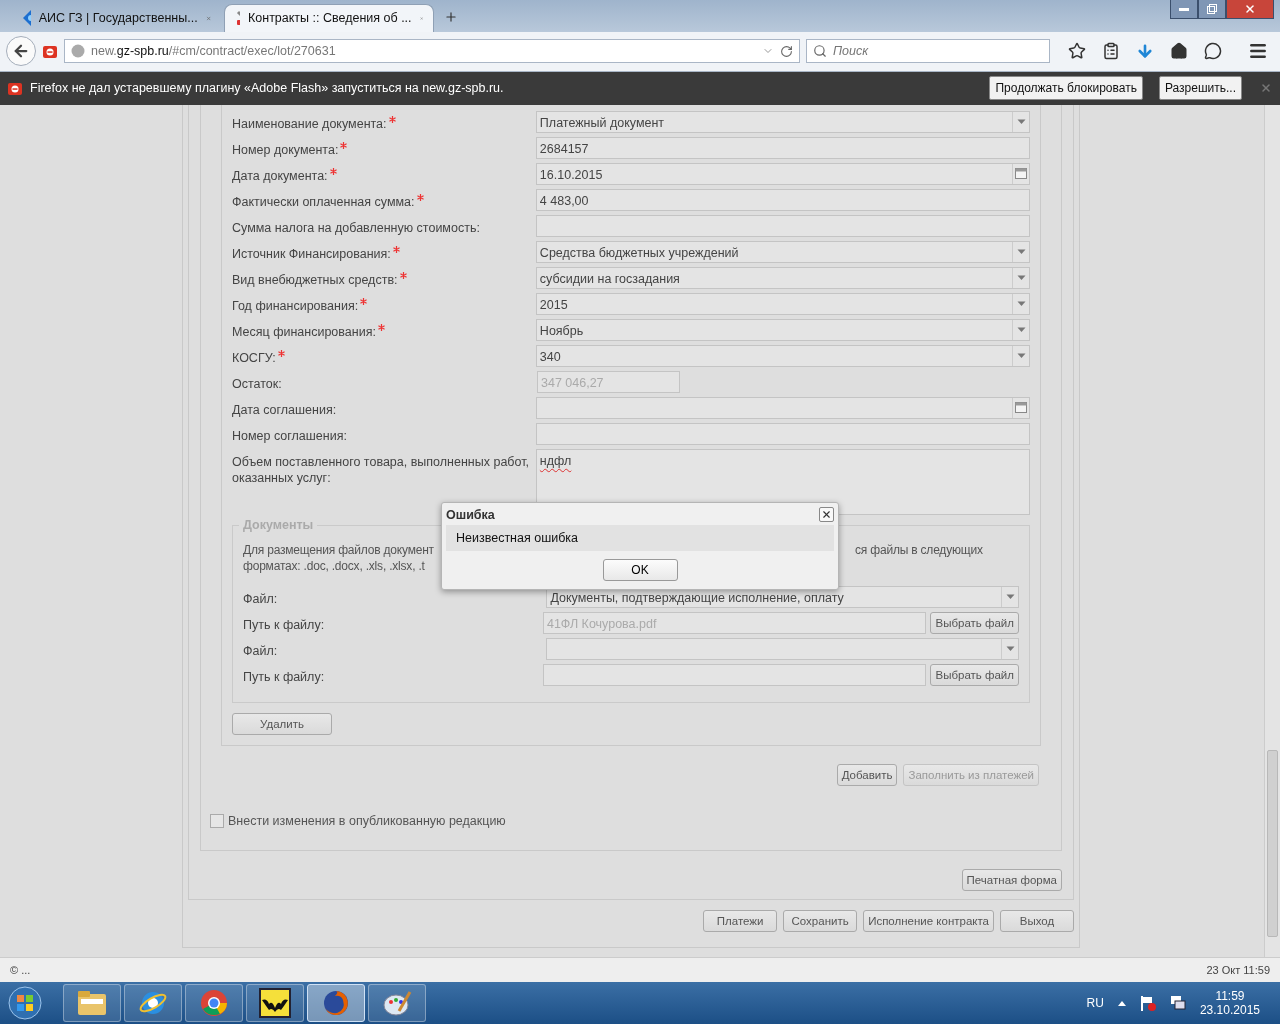 The width and height of the screenshot is (1280, 1024). Describe the element at coordinates (27, 18) in the screenshot. I see `diamond-icon` at that location.